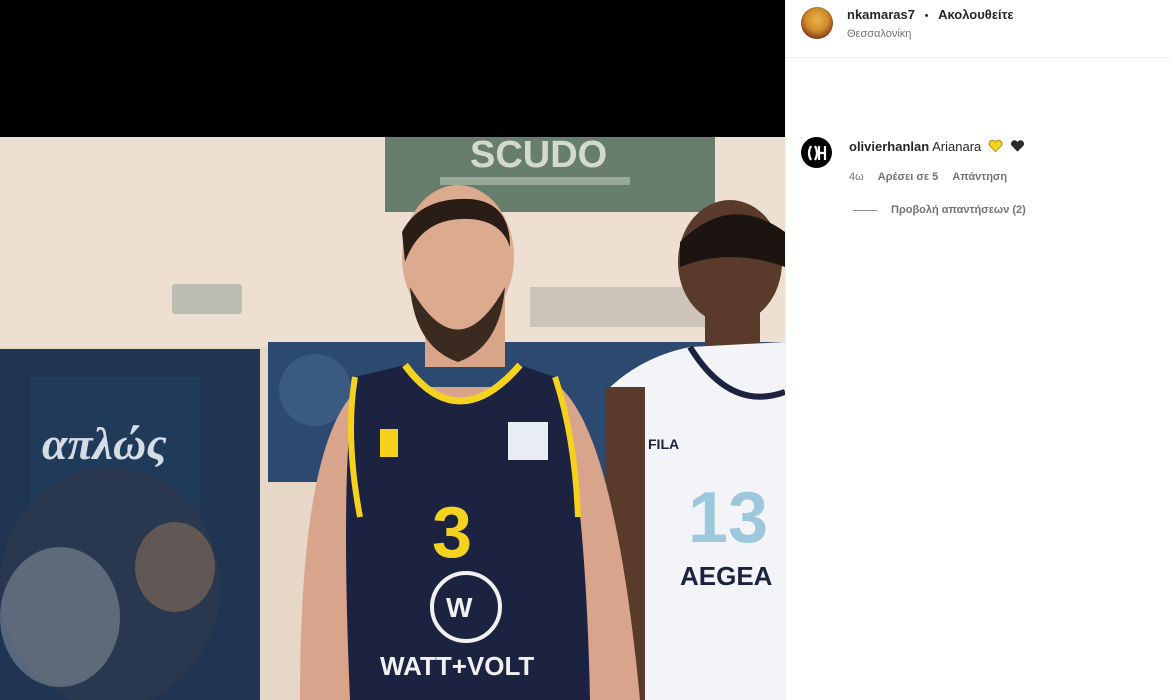 This screenshot has width=1170, height=700. I want to click on main-jersey-sponsor-text: WATT+VOLT, so click(457, 666).